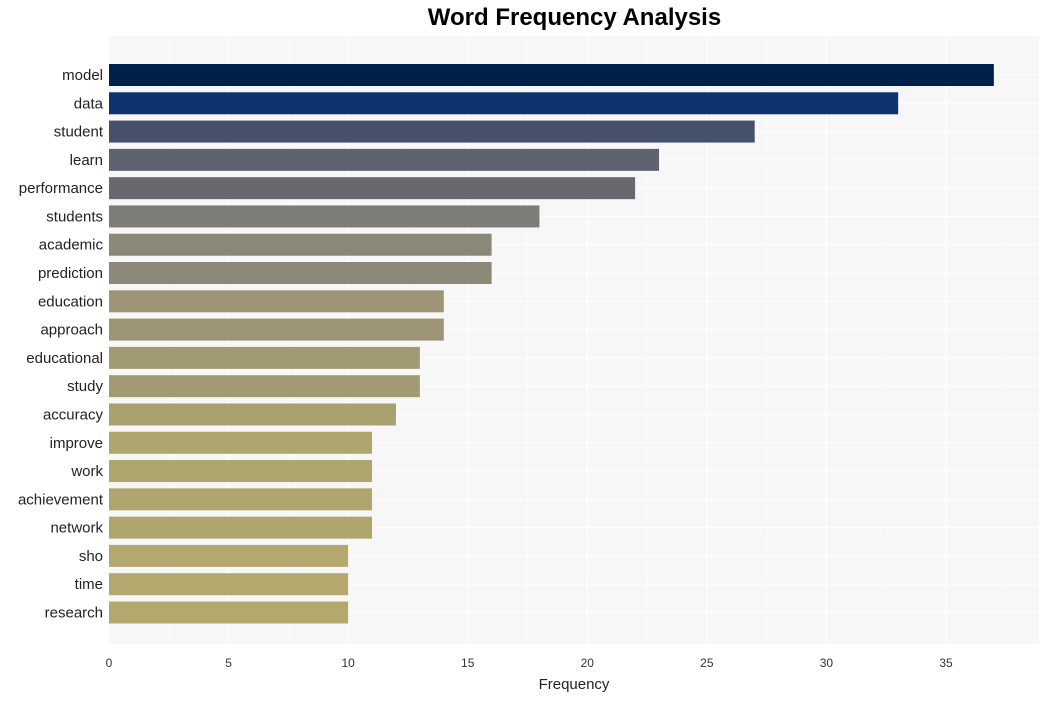 This screenshot has height=701, width=1049. What do you see at coordinates (74, 216) in the screenshot?
I see `category-label: students` at bounding box center [74, 216].